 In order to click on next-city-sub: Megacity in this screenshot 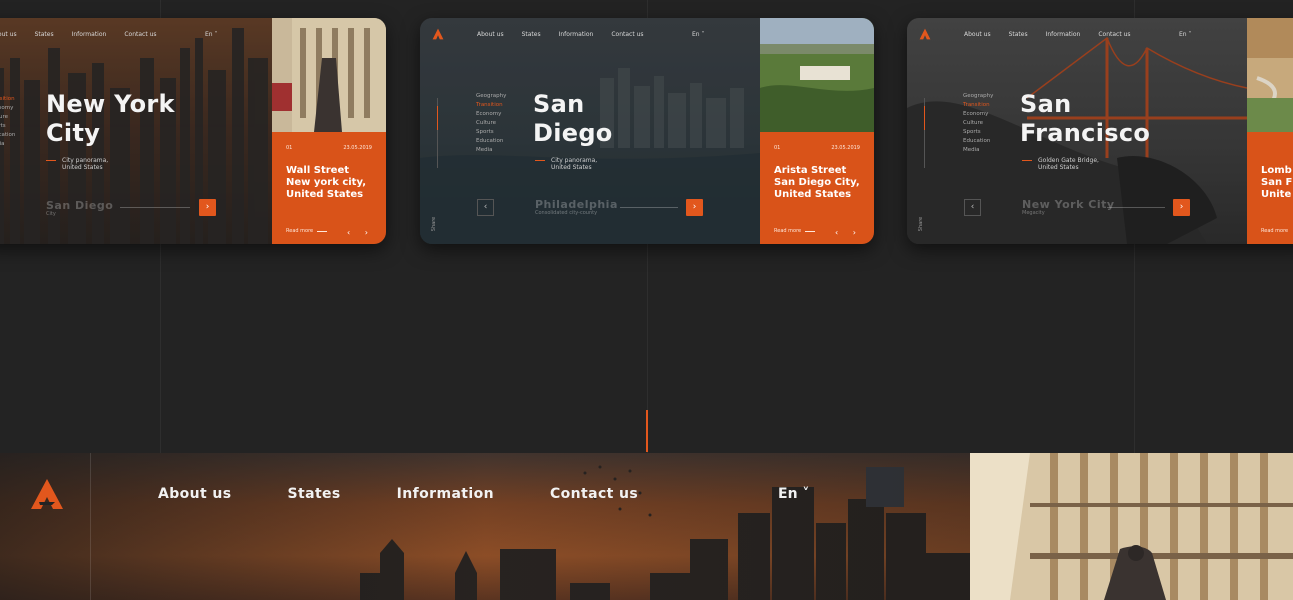, I will do `click(1033, 213)`.